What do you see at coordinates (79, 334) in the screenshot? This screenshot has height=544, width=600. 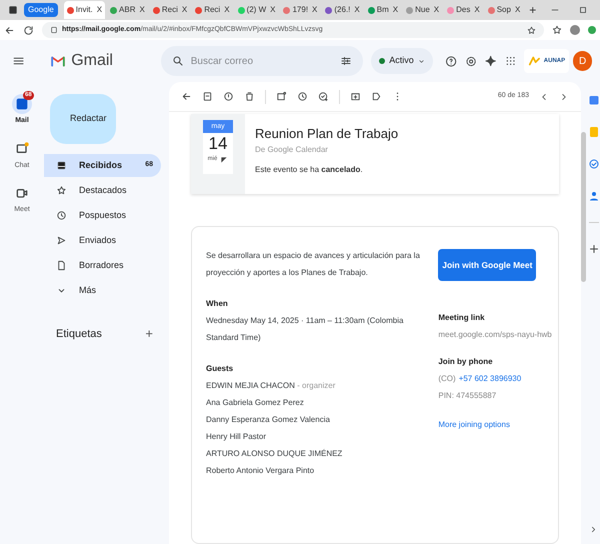 I see `labels-heading: Etiquetas` at bounding box center [79, 334].